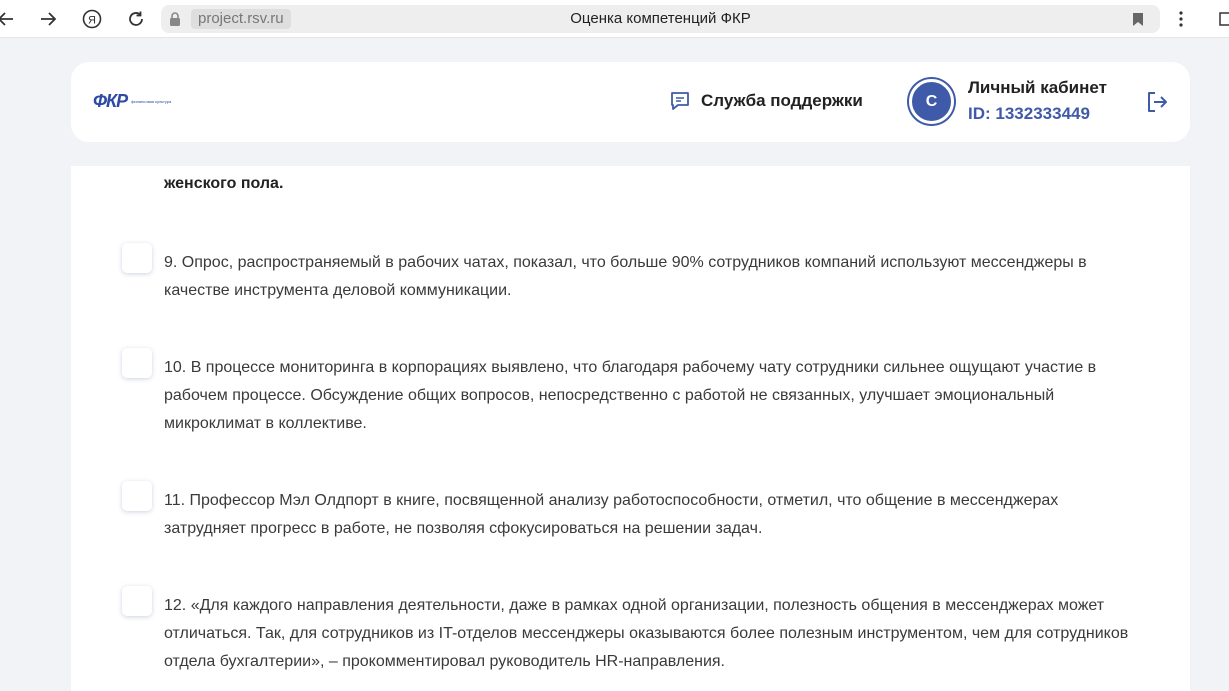 The height and width of the screenshot is (691, 1229). Describe the element at coordinates (9, 19) in the screenshot. I see `back-arrow-icon` at that location.